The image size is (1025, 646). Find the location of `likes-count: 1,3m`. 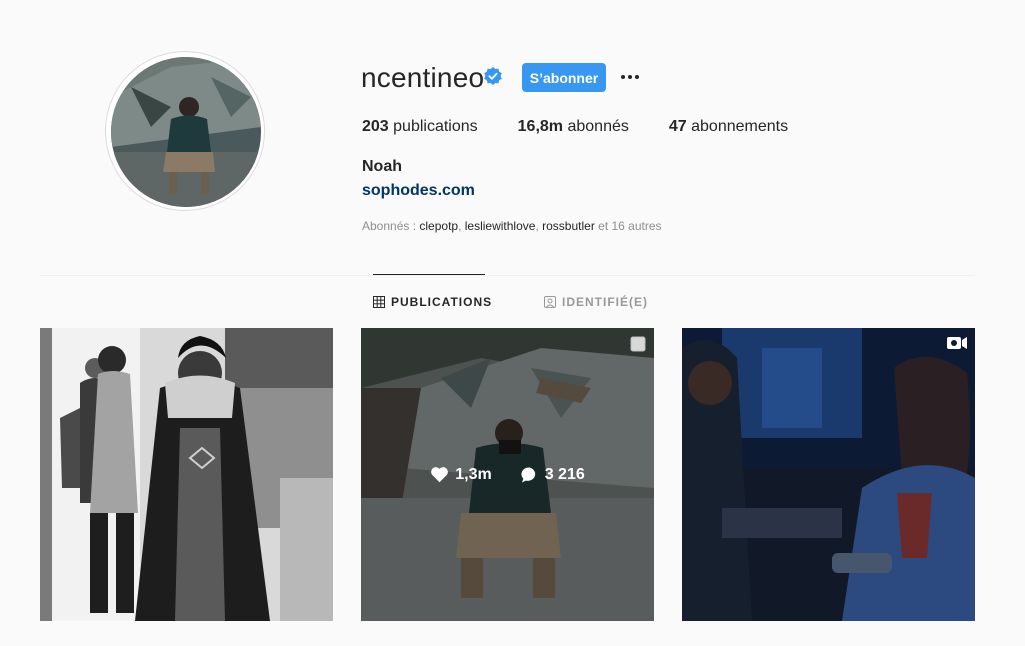

likes-count: 1,3m is located at coordinates (461, 474).